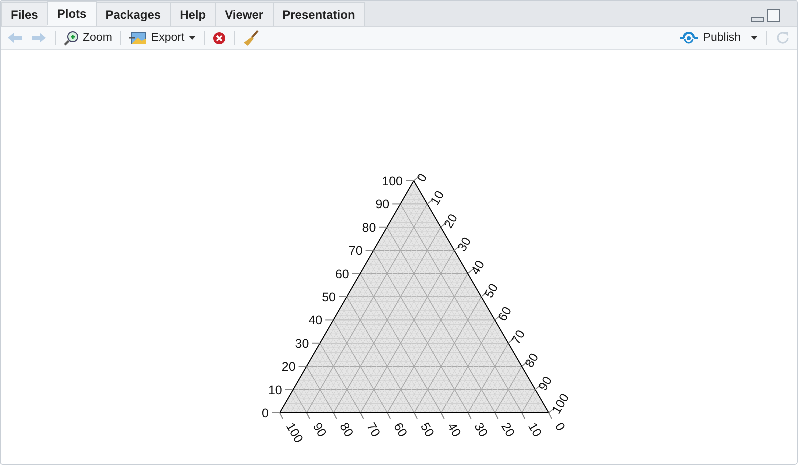 Image resolution: width=798 pixels, height=465 pixels. Describe the element at coordinates (134, 14) in the screenshot. I see `tab: Packages` at that location.